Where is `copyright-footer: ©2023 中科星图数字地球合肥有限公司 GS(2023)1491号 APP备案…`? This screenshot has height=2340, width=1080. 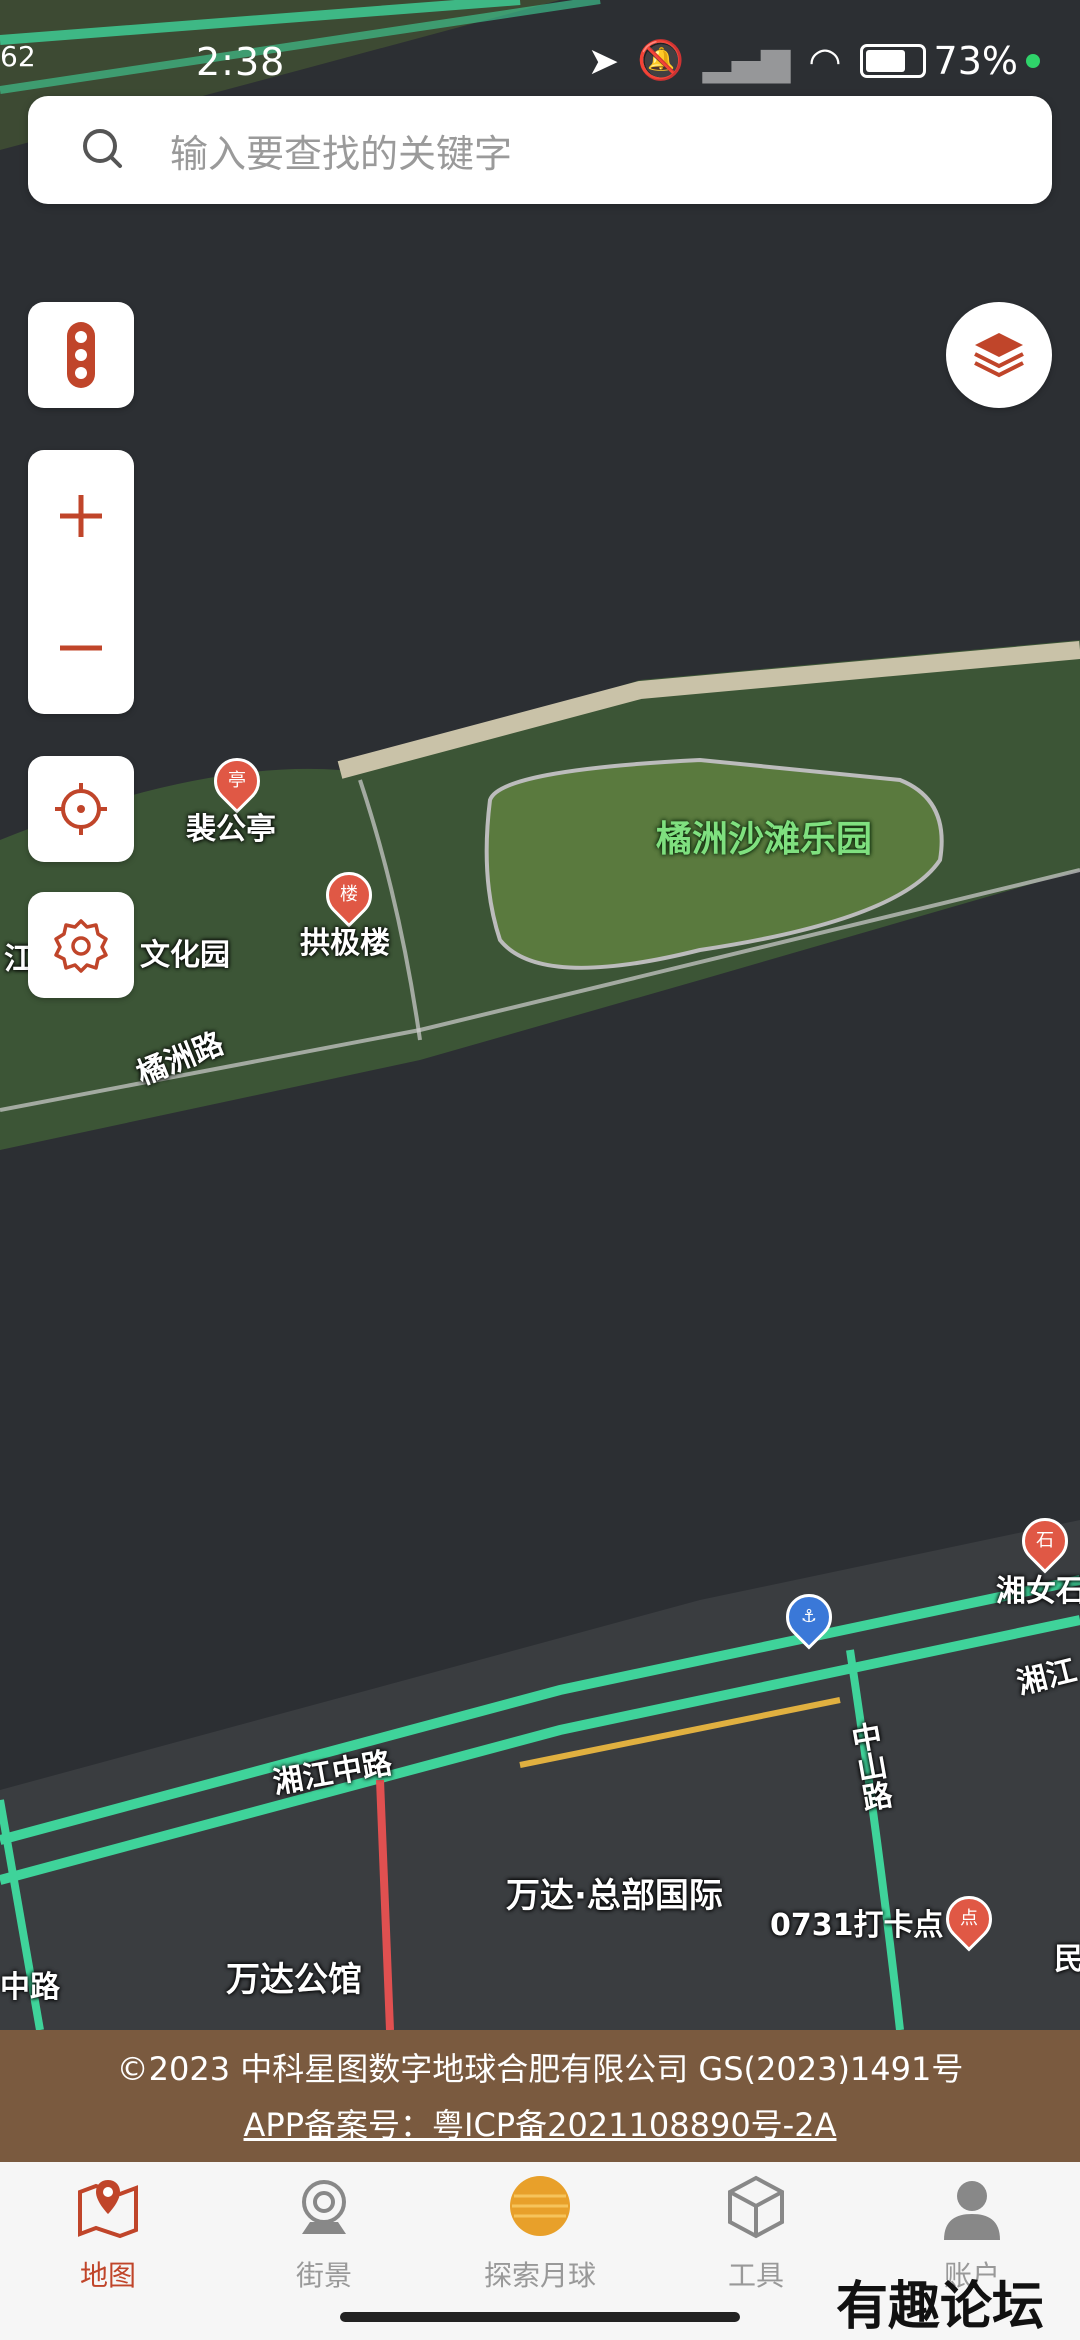
copyright-footer: ©2023 中科星图数字地球合肥有限公司 GS(2023)1491号 APP备案… is located at coordinates (540, 2096).